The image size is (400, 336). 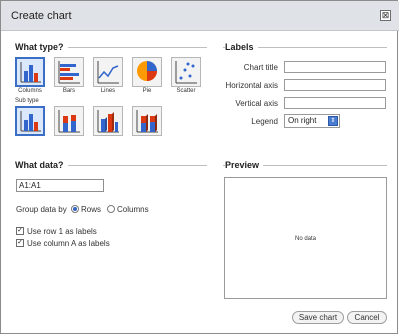 I want to click on group-by-label: Group data by, so click(x=41, y=209).